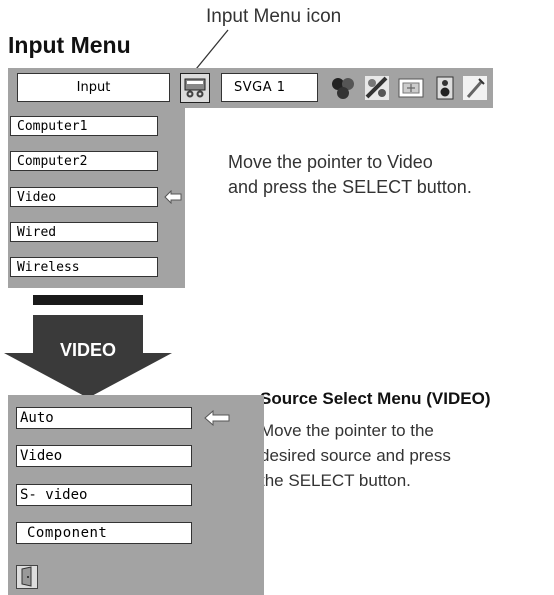 This screenshot has width=554, height=595. What do you see at coordinates (377, 88) in the screenshot?
I see `color-adjust-icon` at bounding box center [377, 88].